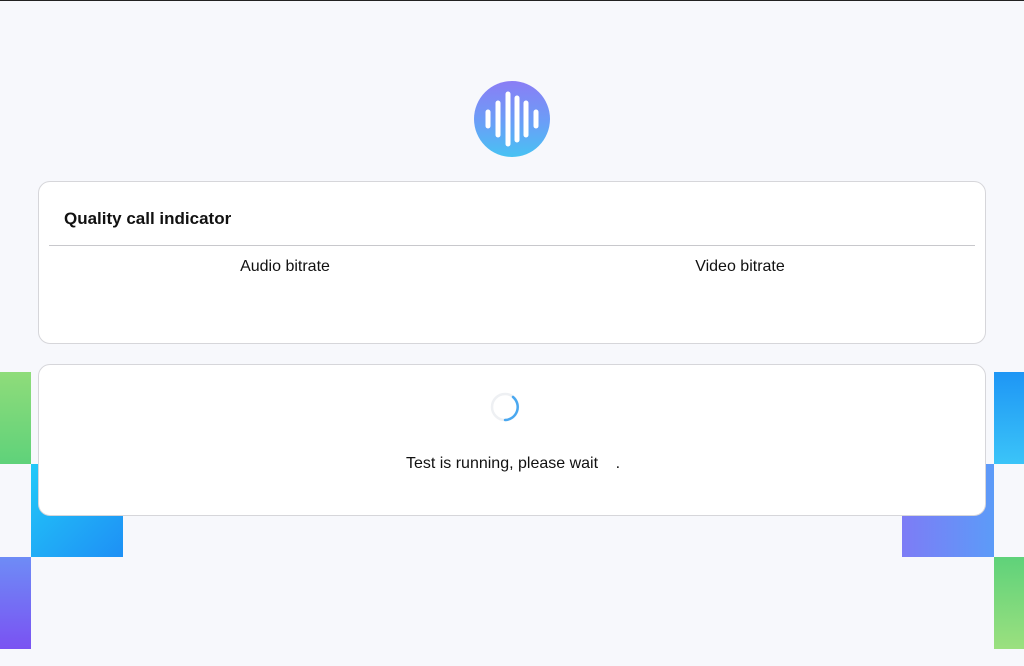 Image resolution: width=1024 pixels, height=666 pixels. I want to click on status-message-text: Test is running, please wait, so click(502, 463).